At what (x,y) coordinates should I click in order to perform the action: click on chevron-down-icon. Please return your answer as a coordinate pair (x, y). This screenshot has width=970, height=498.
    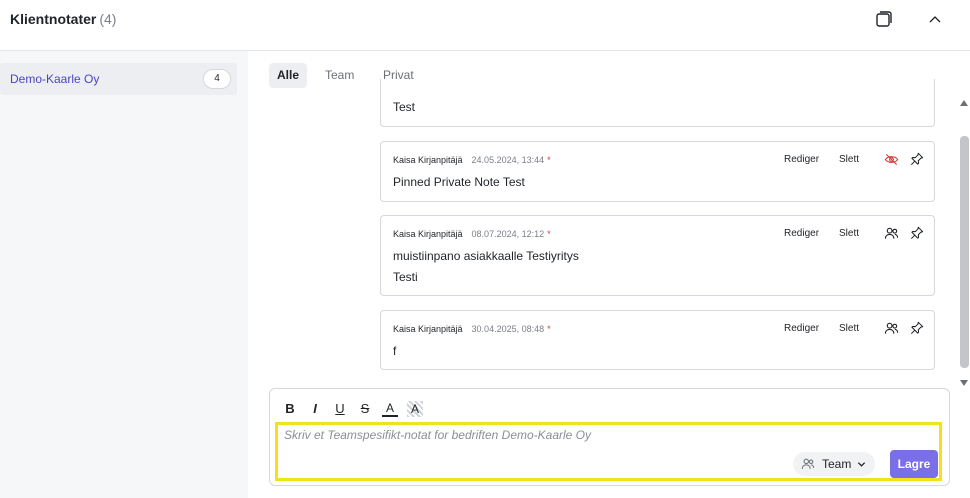
    Looking at the image, I should click on (861, 464).